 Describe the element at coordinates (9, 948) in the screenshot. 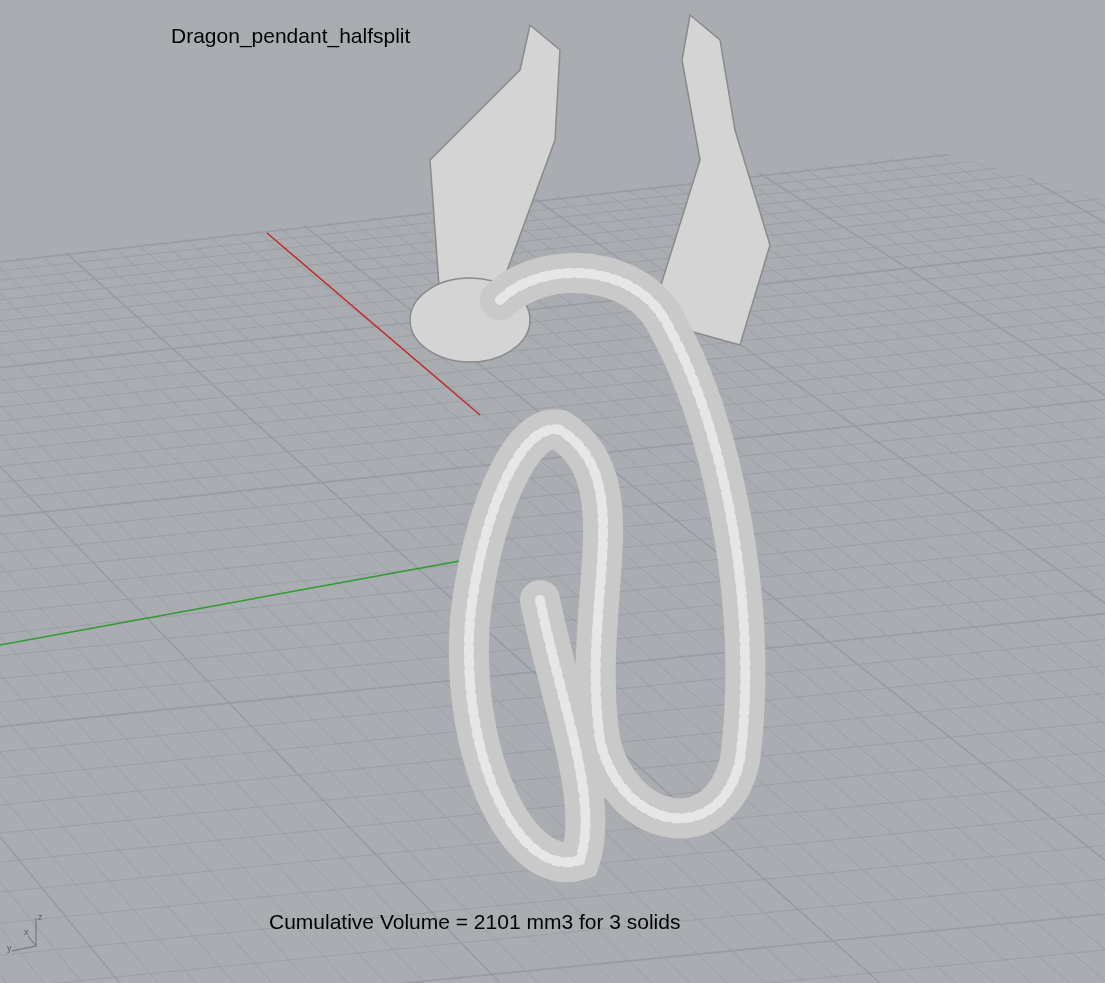

I see `axis-label: y` at that location.